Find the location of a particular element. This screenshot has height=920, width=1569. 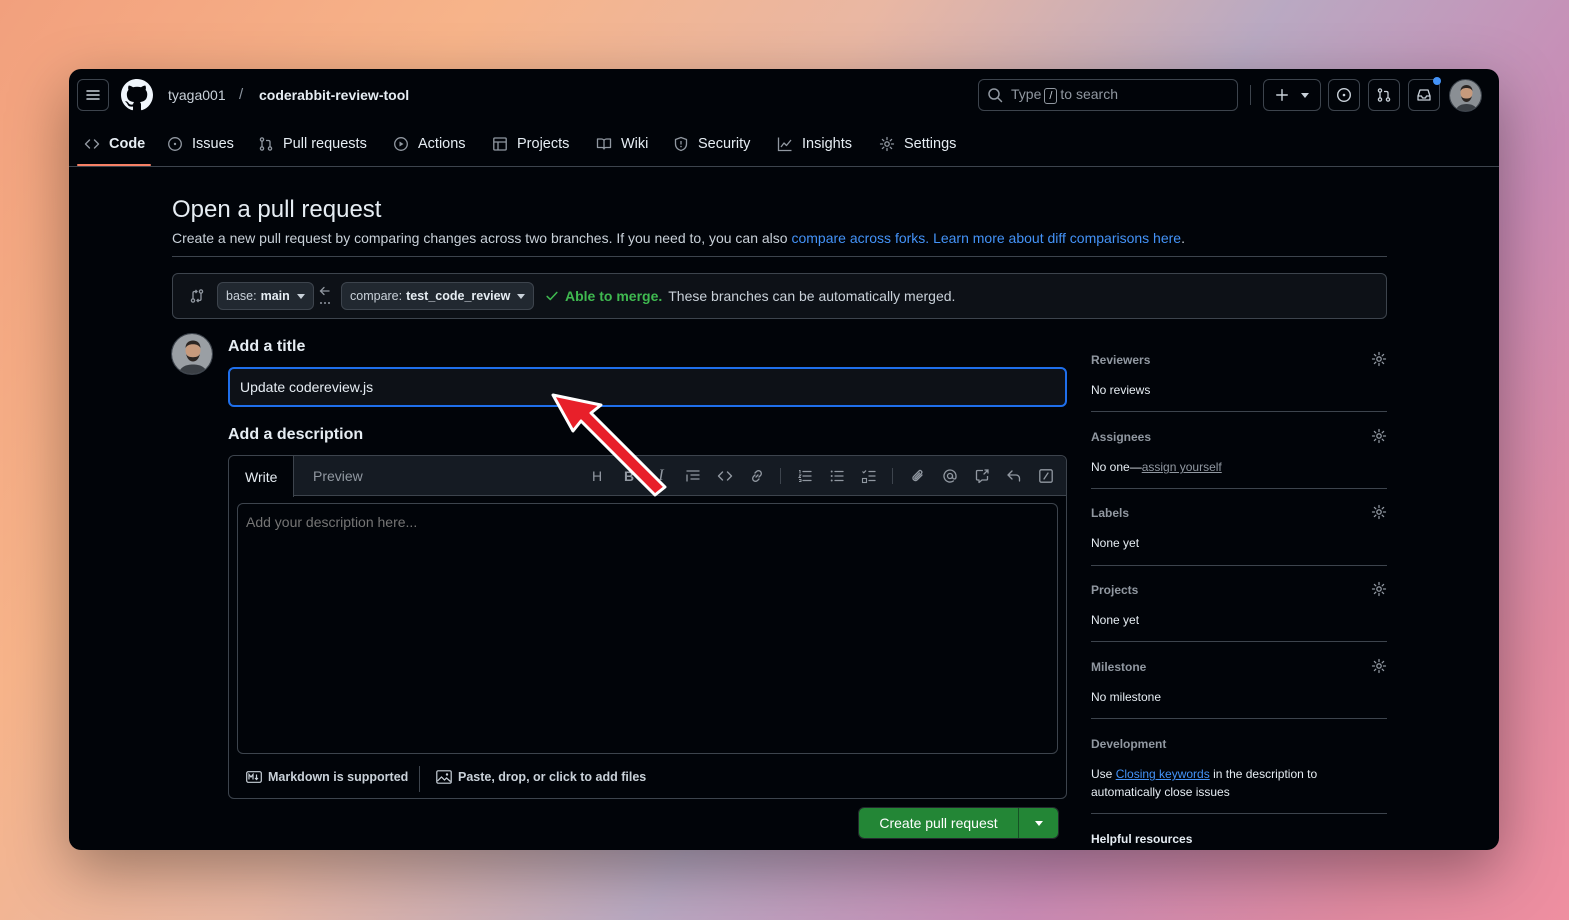

book-icon is located at coordinates (604, 144).